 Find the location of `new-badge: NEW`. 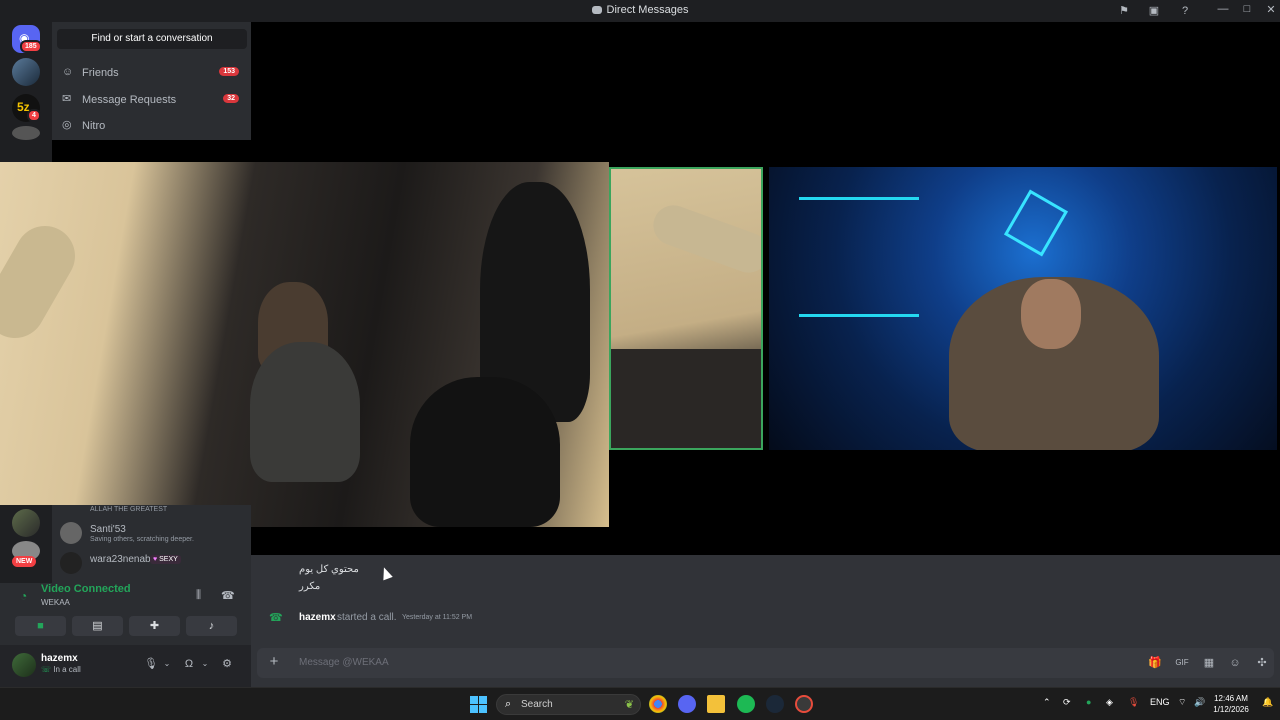

new-badge: NEW is located at coordinates (24, 561).